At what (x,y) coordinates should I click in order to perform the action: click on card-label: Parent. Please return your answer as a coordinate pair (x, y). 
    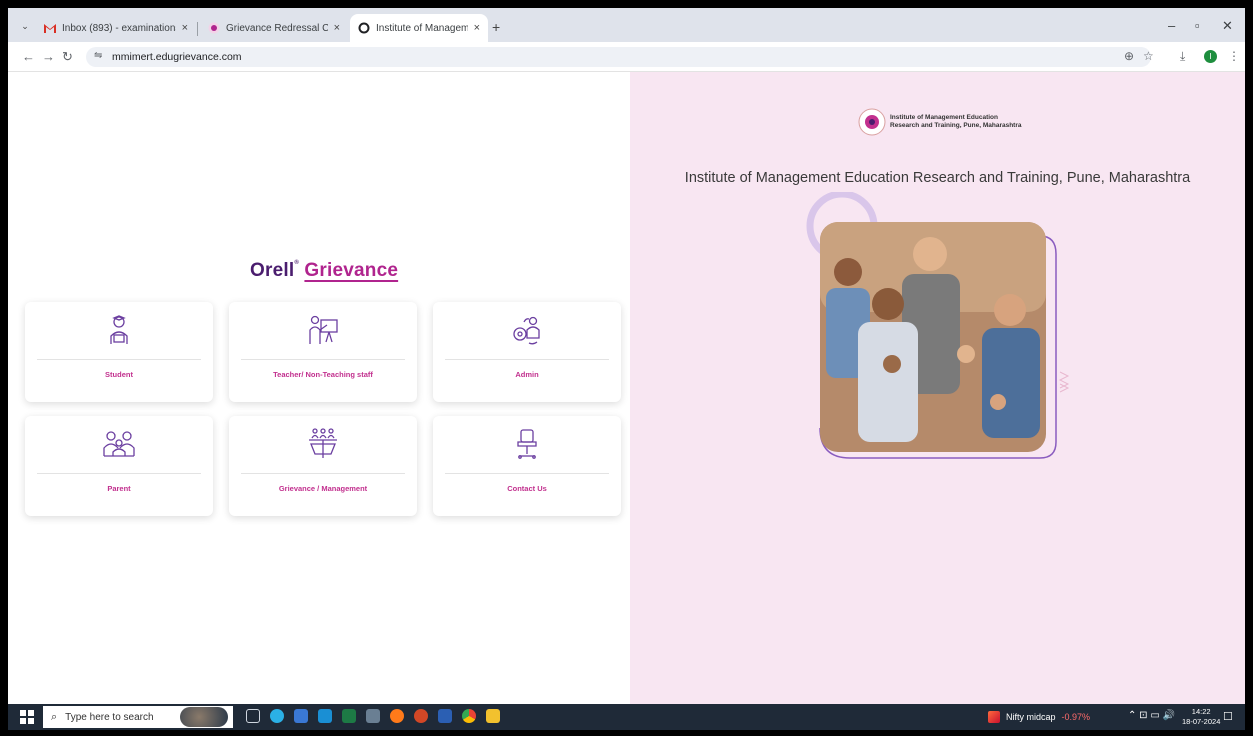
    Looking at the image, I should click on (119, 488).